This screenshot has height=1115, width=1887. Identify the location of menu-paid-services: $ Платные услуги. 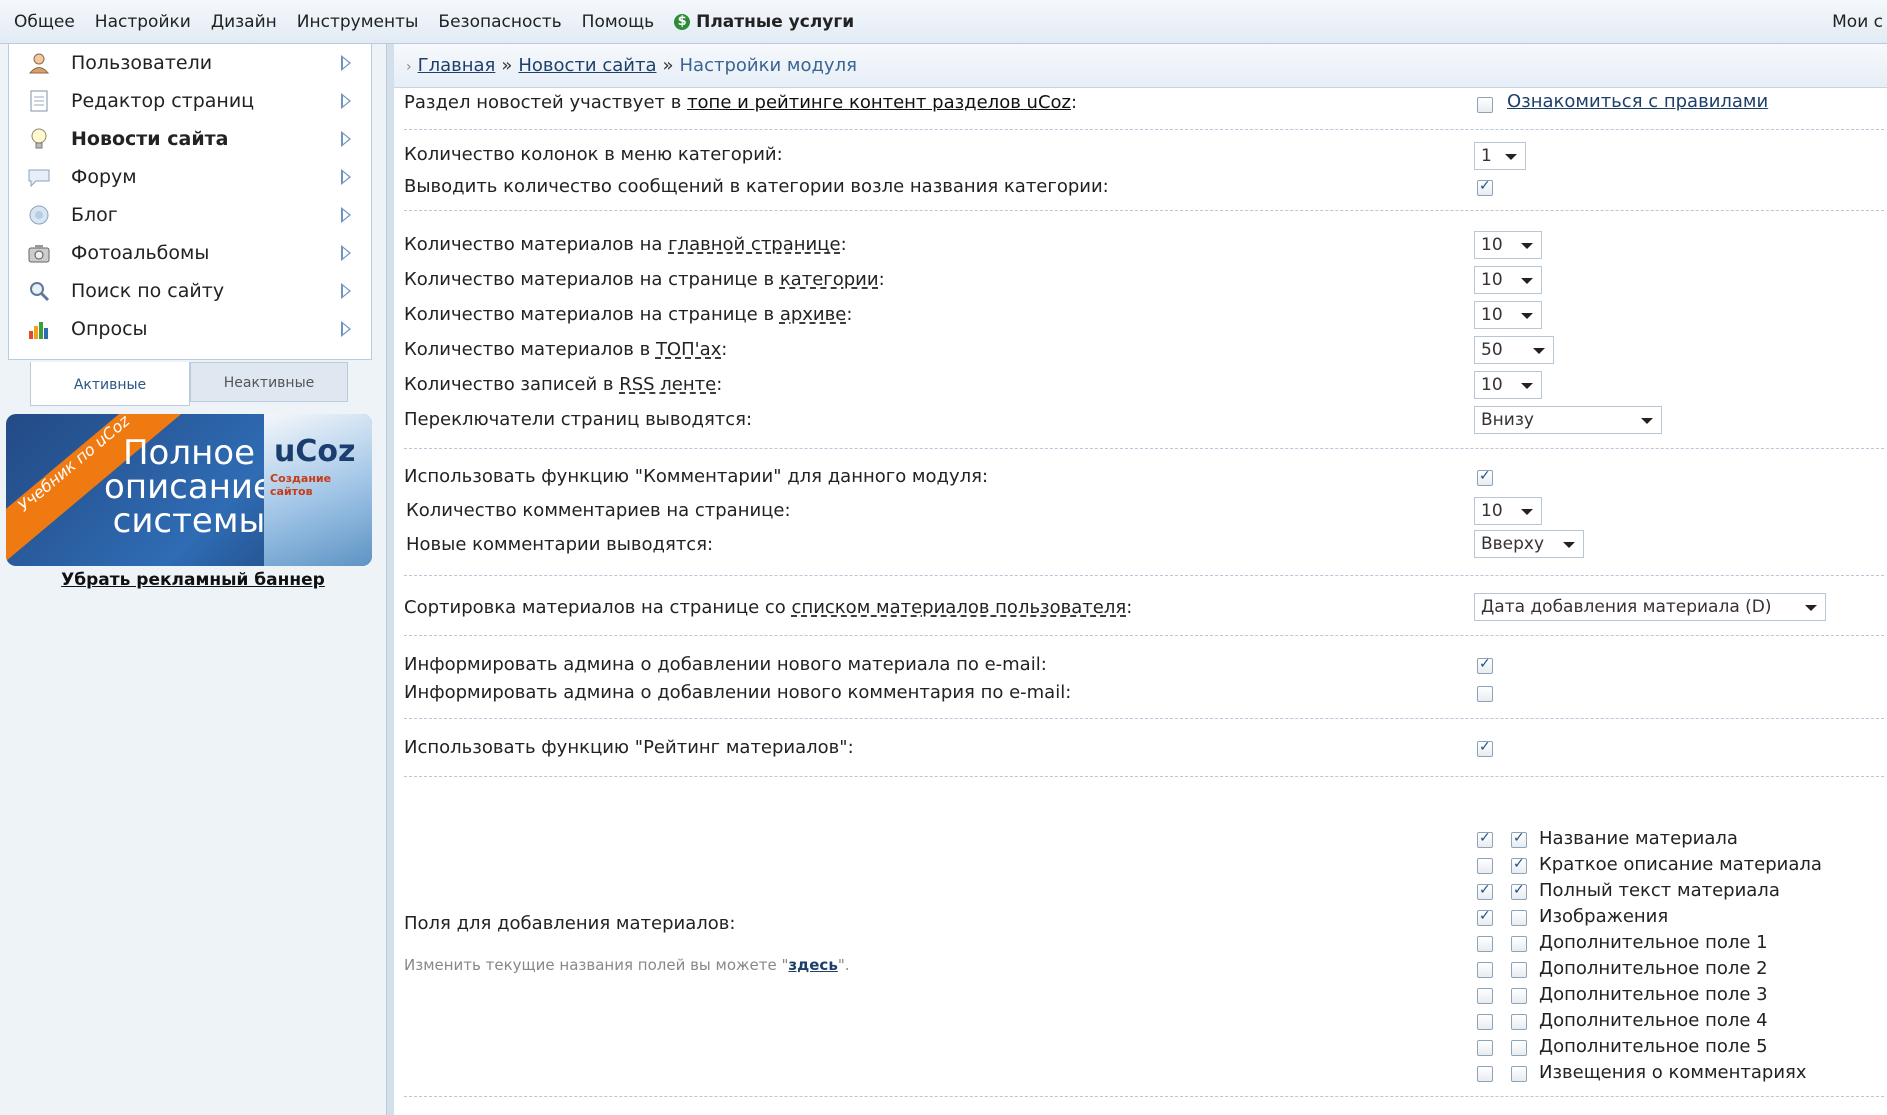
(764, 22).